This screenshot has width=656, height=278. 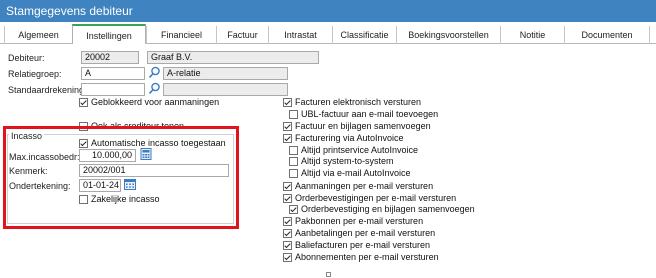 I want to click on reminders-email-label: Aanmaningen per e-mail versturen, so click(x=364, y=186).